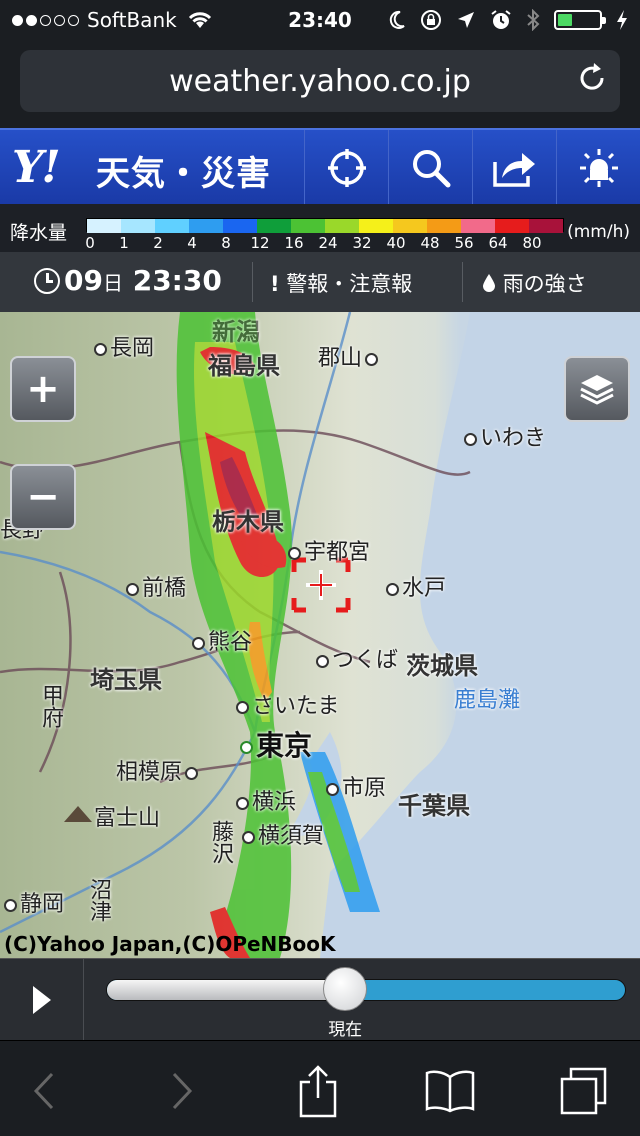 The height and width of the screenshot is (1136, 640). What do you see at coordinates (287, 704) in the screenshot?
I see `place-saitama: さいたま` at bounding box center [287, 704].